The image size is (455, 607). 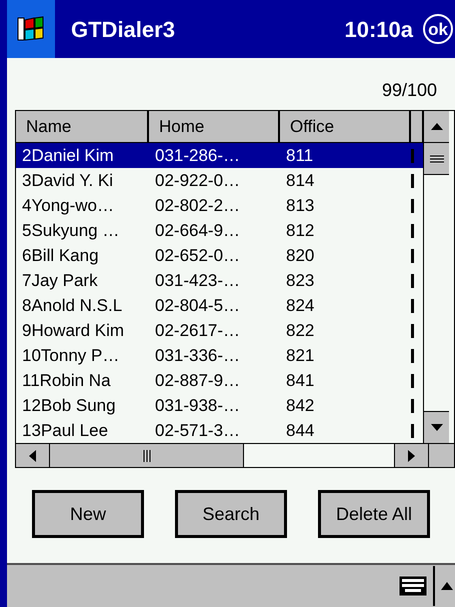 I want to click on table-cell-text: 8Anold N.S.L, so click(x=72, y=305).